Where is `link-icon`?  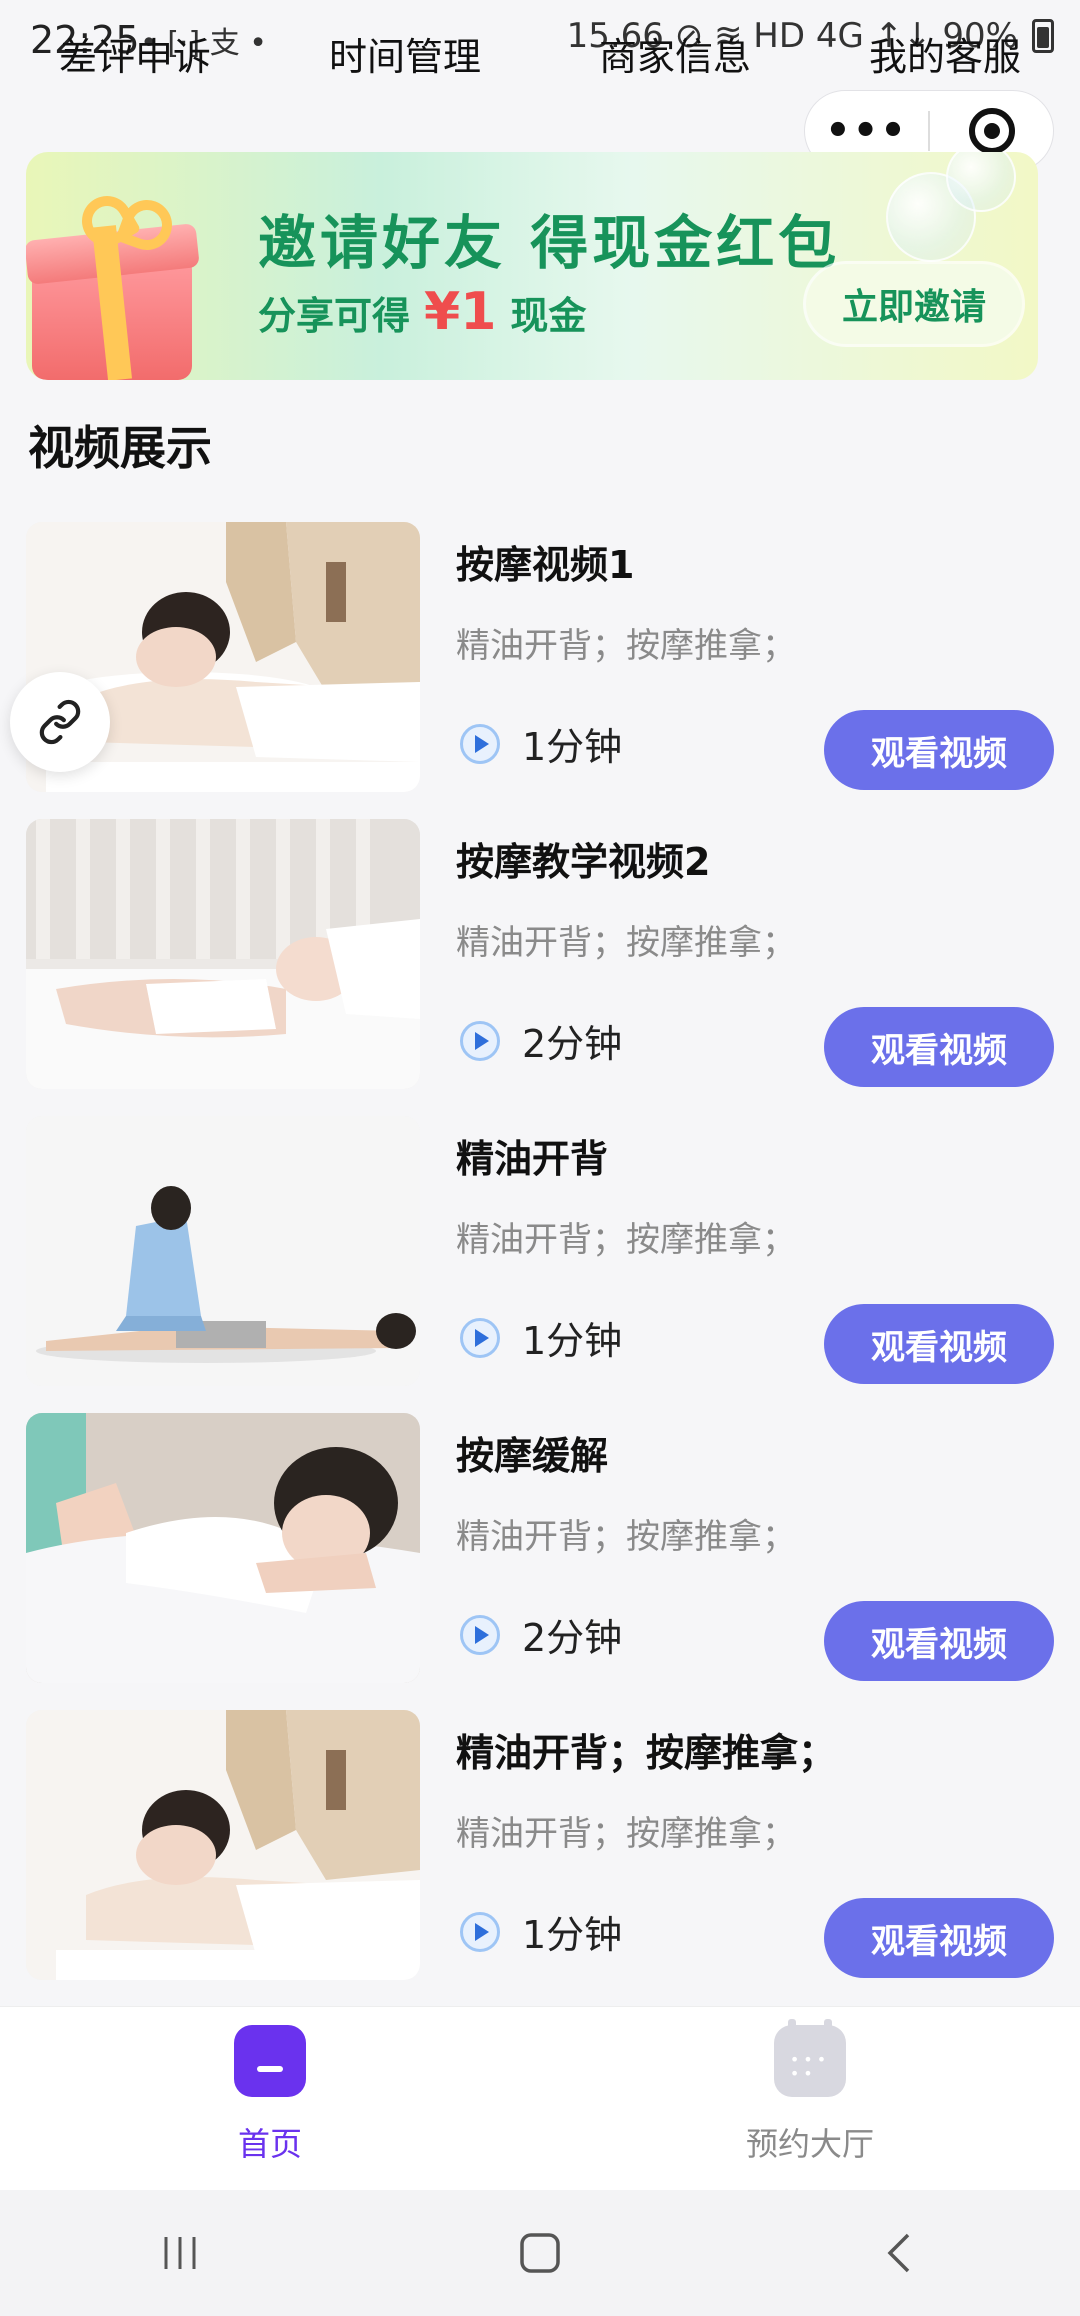
link-icon is located at coordinates (60, 722).